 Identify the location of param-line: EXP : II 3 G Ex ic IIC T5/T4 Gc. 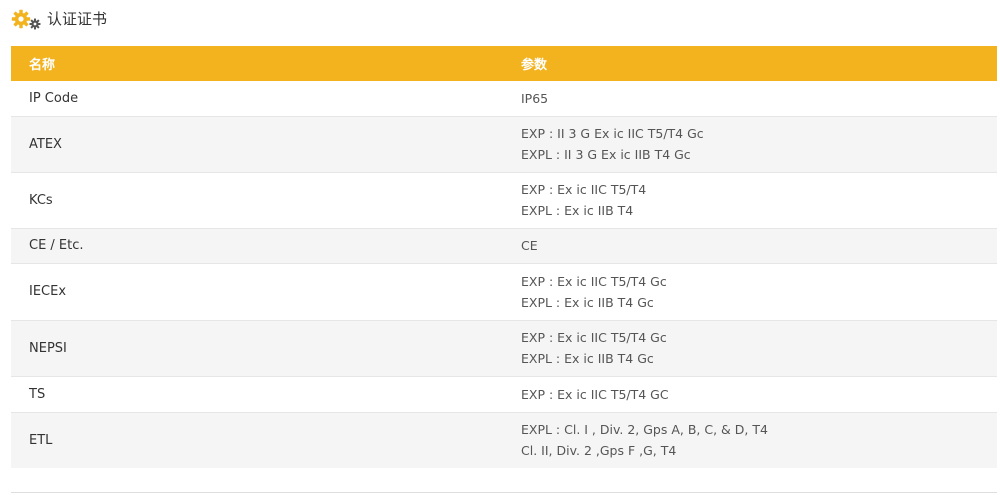
(612, 133).